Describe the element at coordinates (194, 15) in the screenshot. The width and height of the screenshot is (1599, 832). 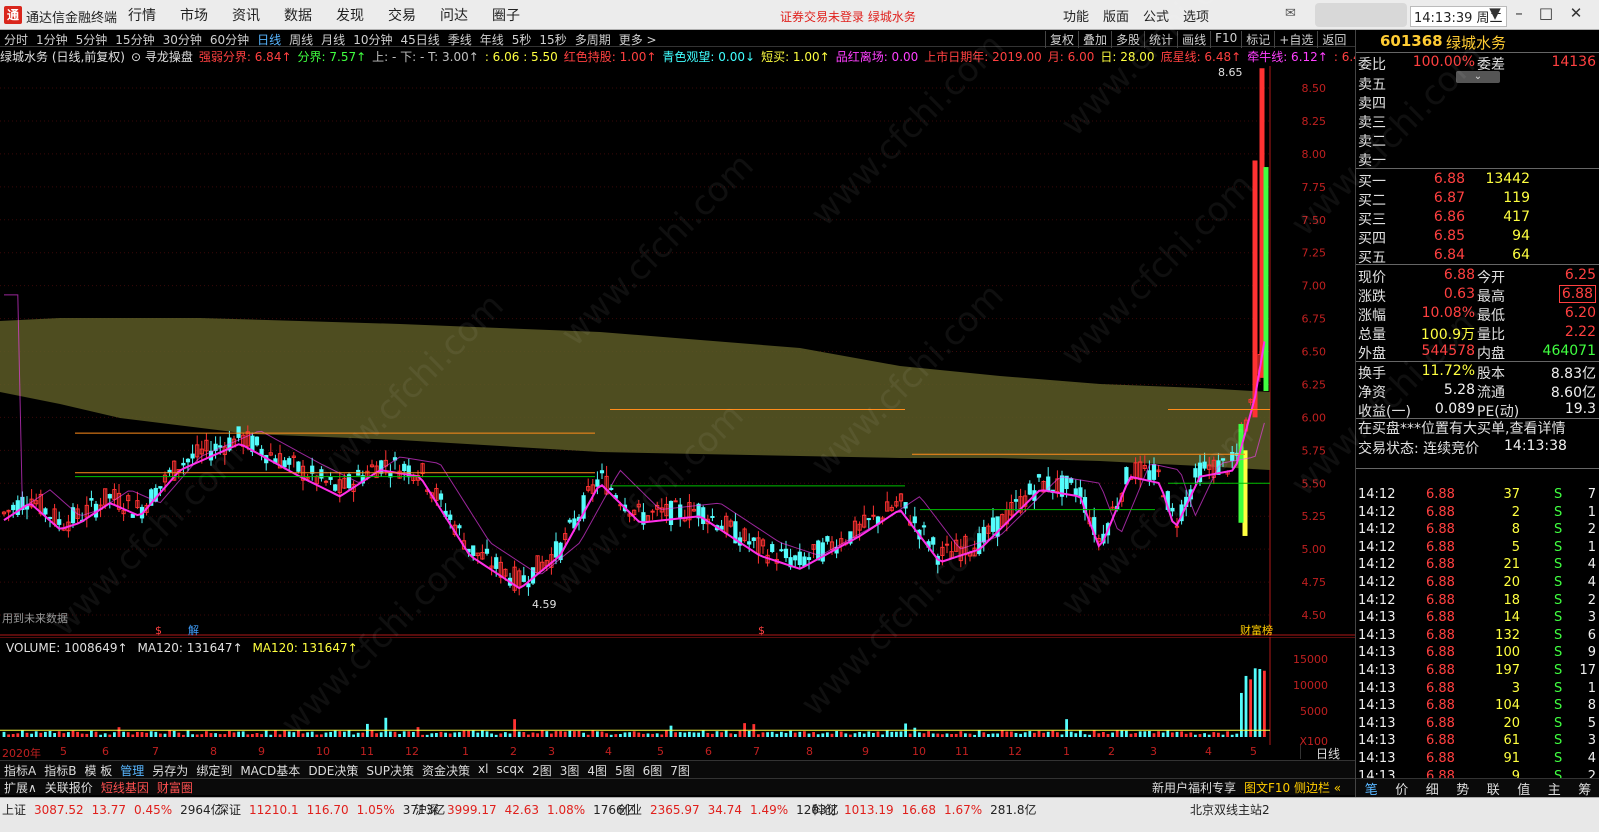
I see `menu-item-market: 市场` at that location.